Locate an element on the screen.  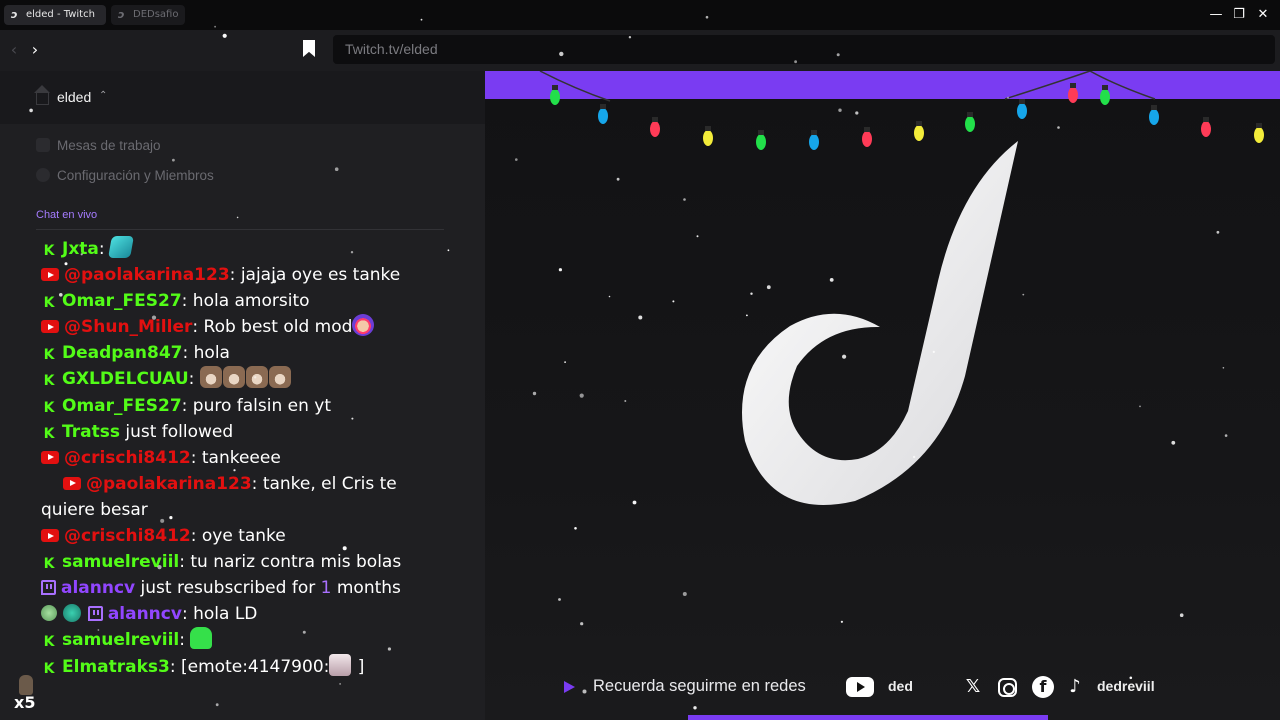
restore-icon: ❐ is located at coordinates (1239, 15).